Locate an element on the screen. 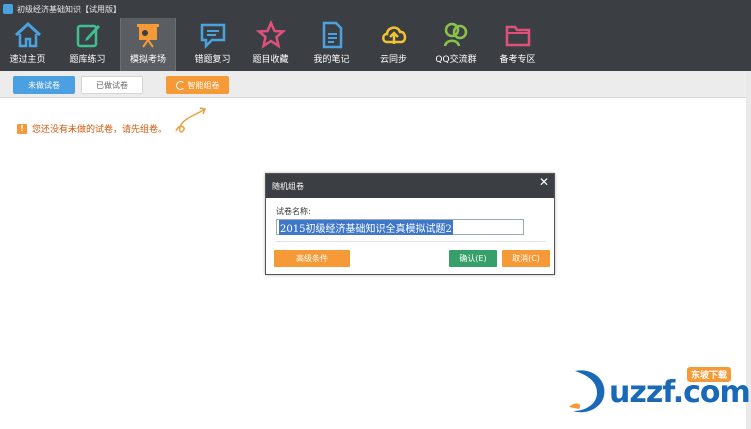 The height and width of the screenshot is (429, 751). toolbar-item-wrong-review: 错题复习 is located at coordinates (212, 44).